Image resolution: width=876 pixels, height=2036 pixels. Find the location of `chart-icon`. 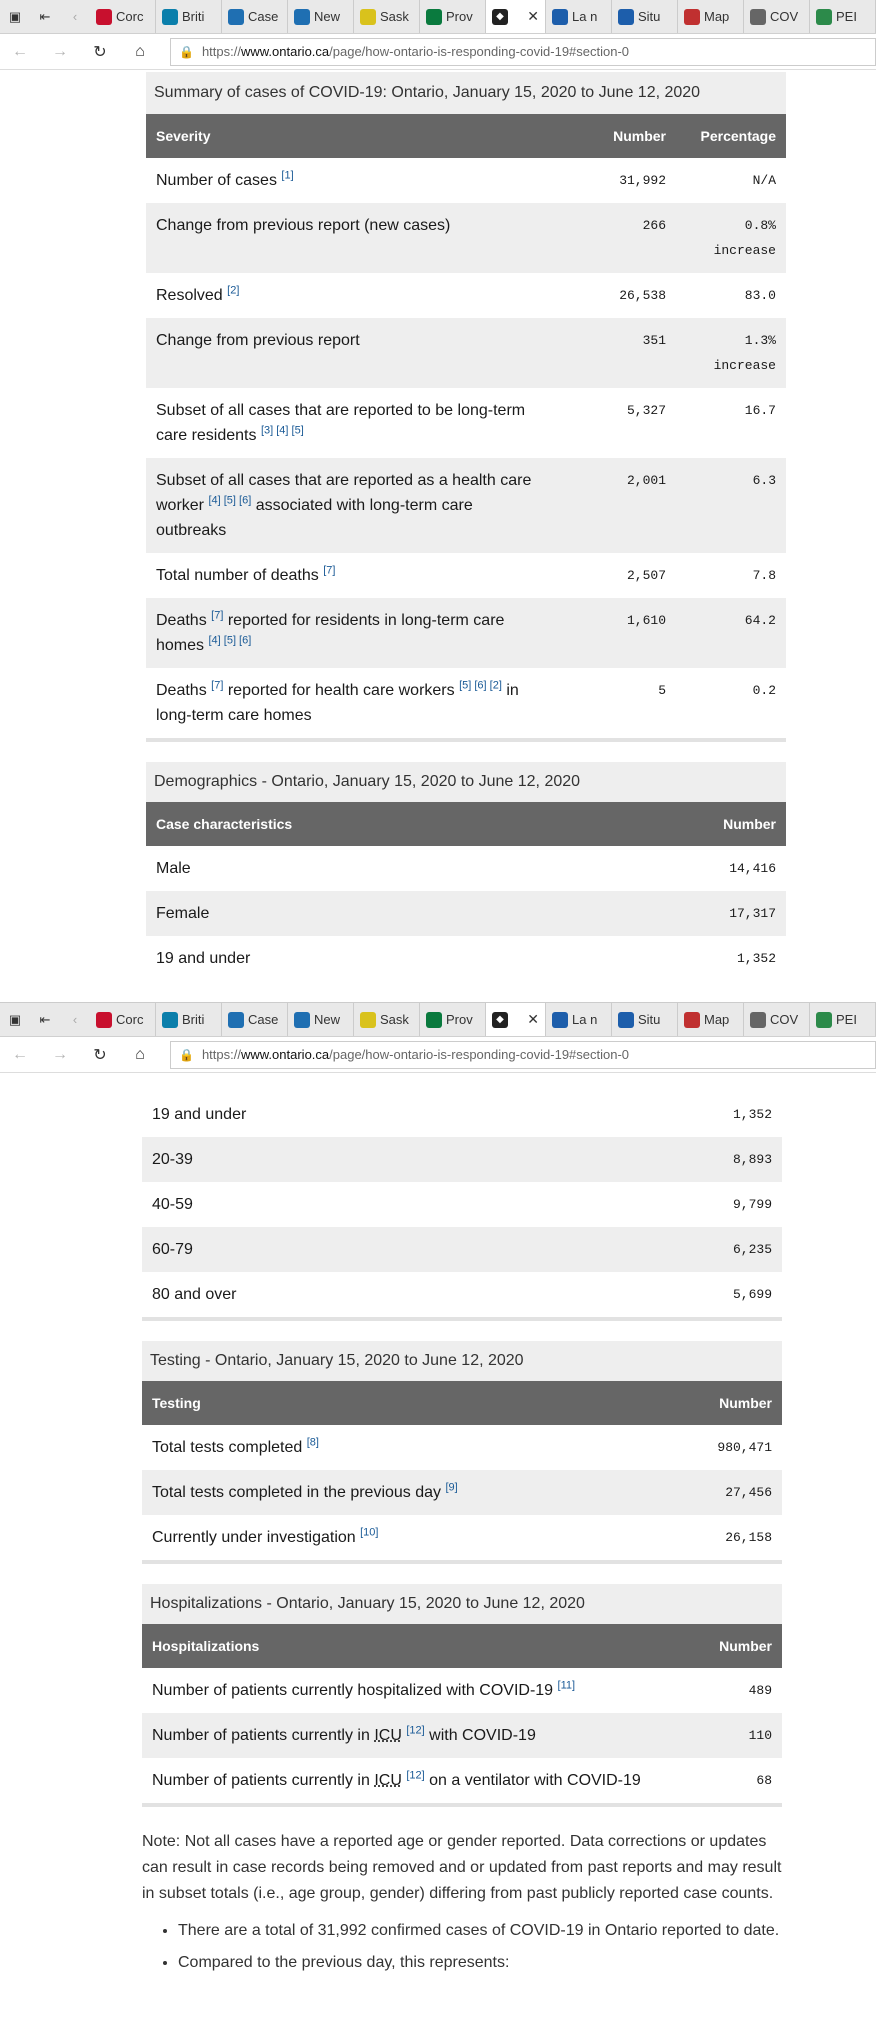

chart-icon is located at coordinates (302, 16).